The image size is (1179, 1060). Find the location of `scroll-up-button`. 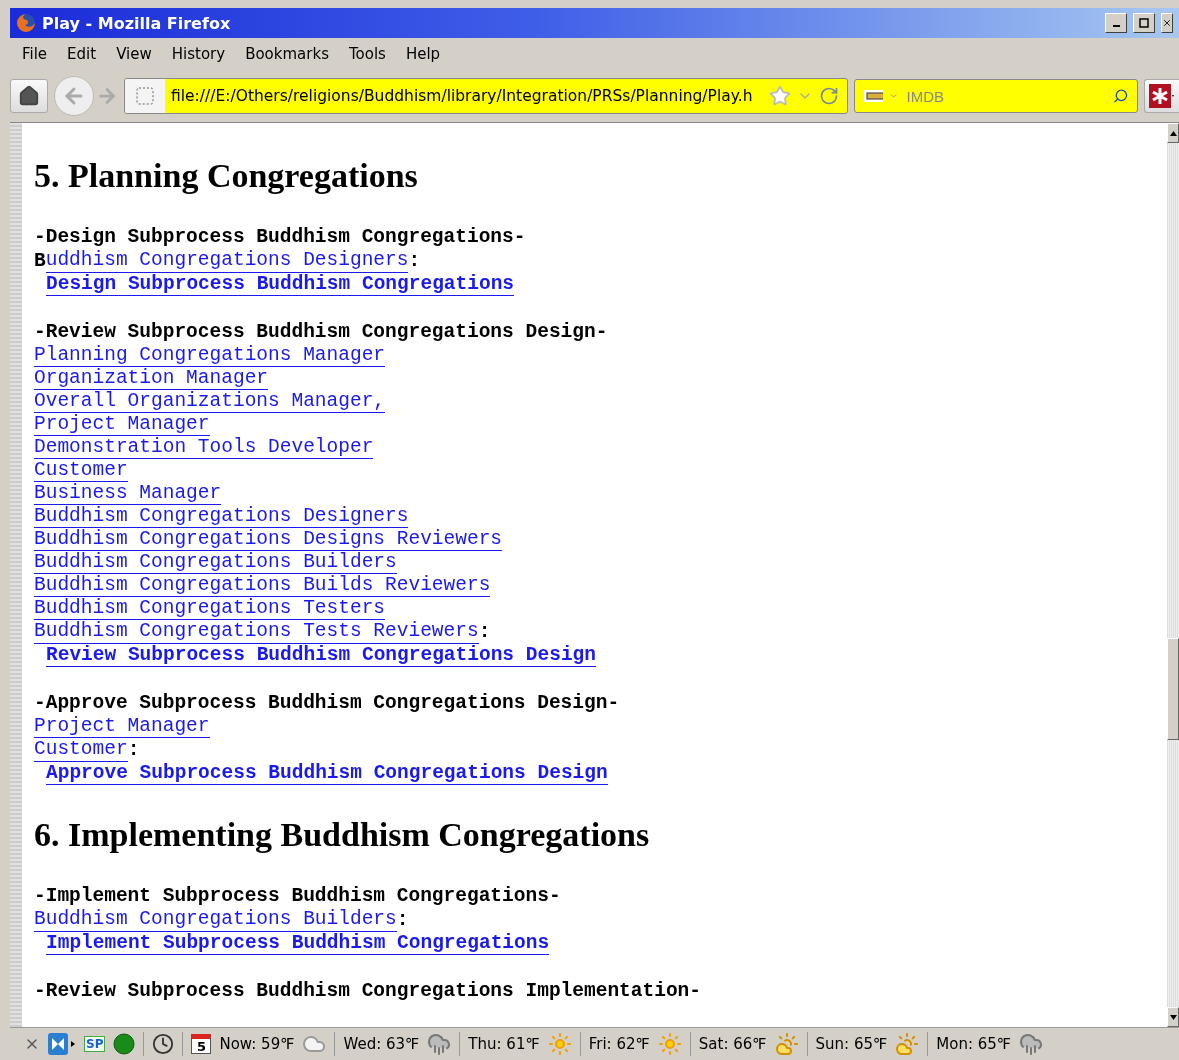

scroll-up-button is located at coordinates (1173, 133).